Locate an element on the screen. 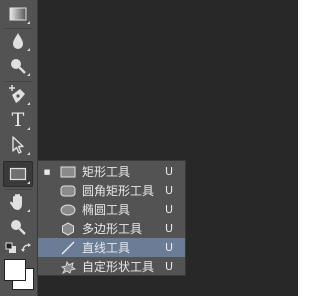 Image resolution: width=330 pixels, height=296 pixels. default-colors-icon is located at coordinates (11, 248).